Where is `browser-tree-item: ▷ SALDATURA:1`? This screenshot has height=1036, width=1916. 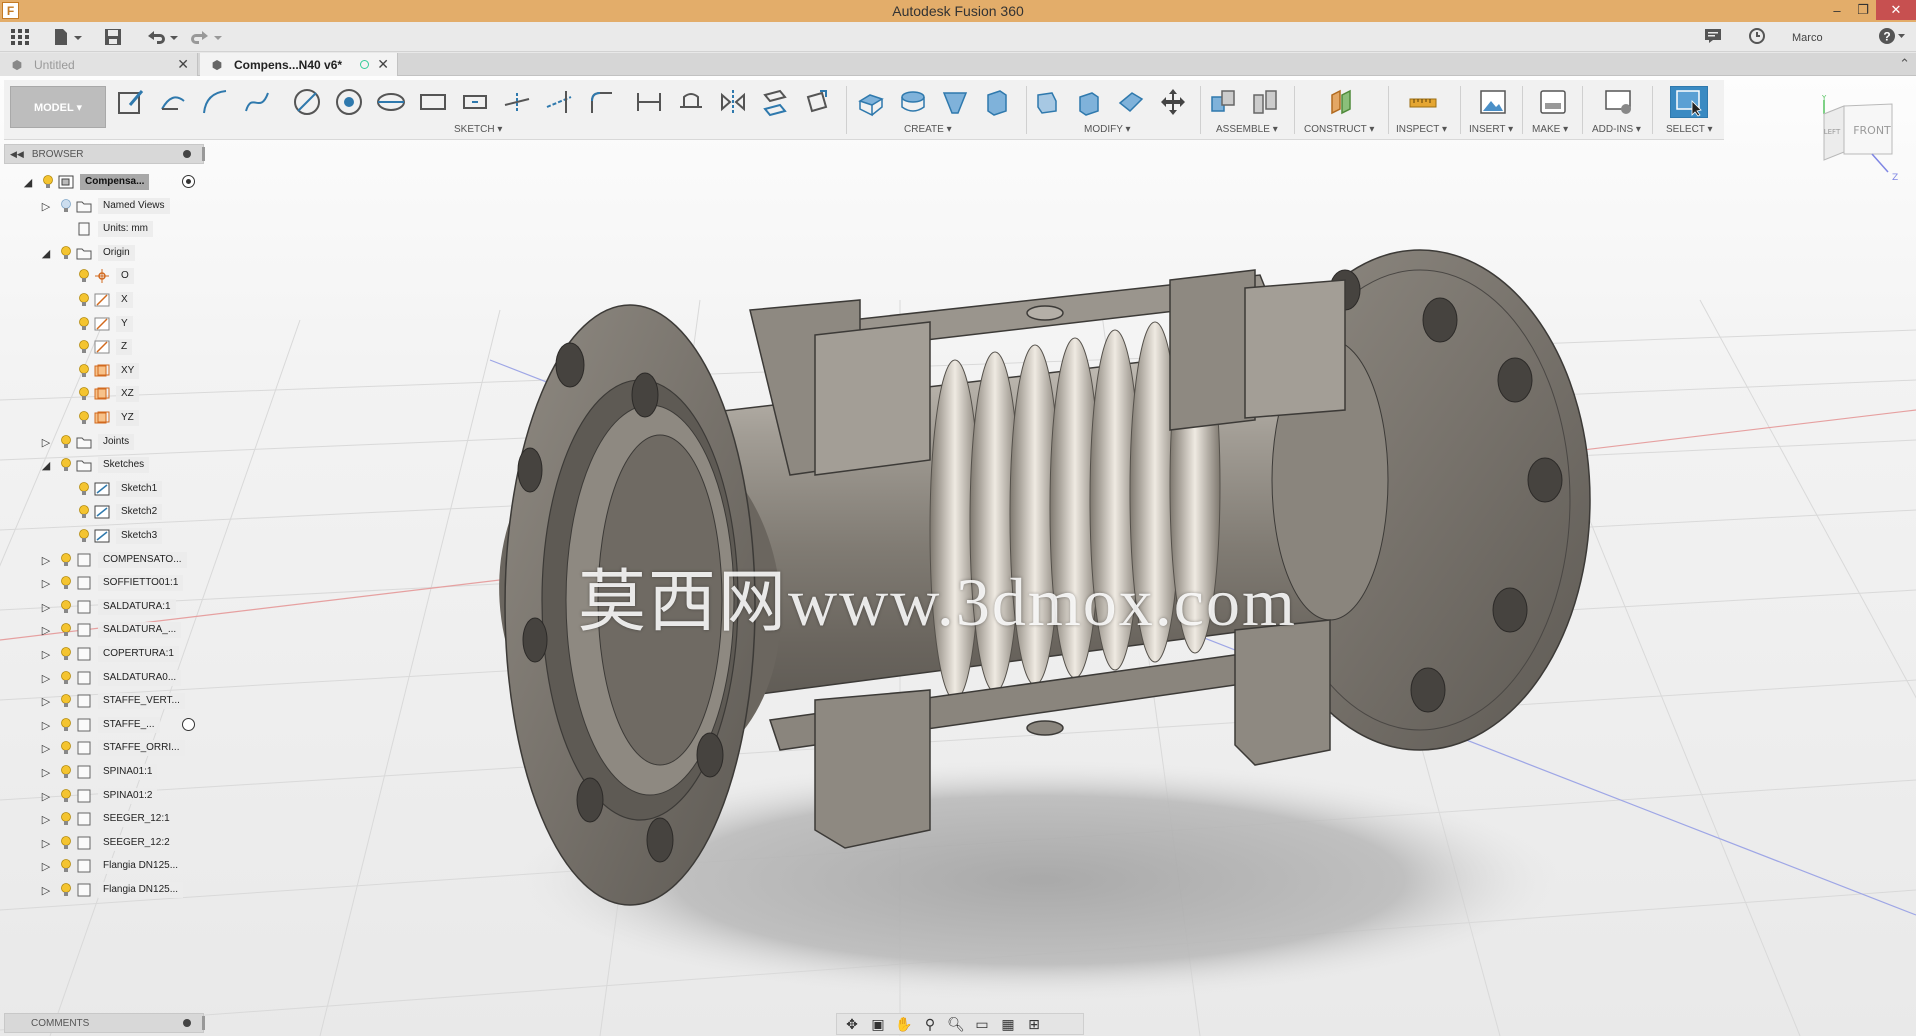 browser-tree-item: ▷ SALDATURA:1 is located at coordinates (105, 607).